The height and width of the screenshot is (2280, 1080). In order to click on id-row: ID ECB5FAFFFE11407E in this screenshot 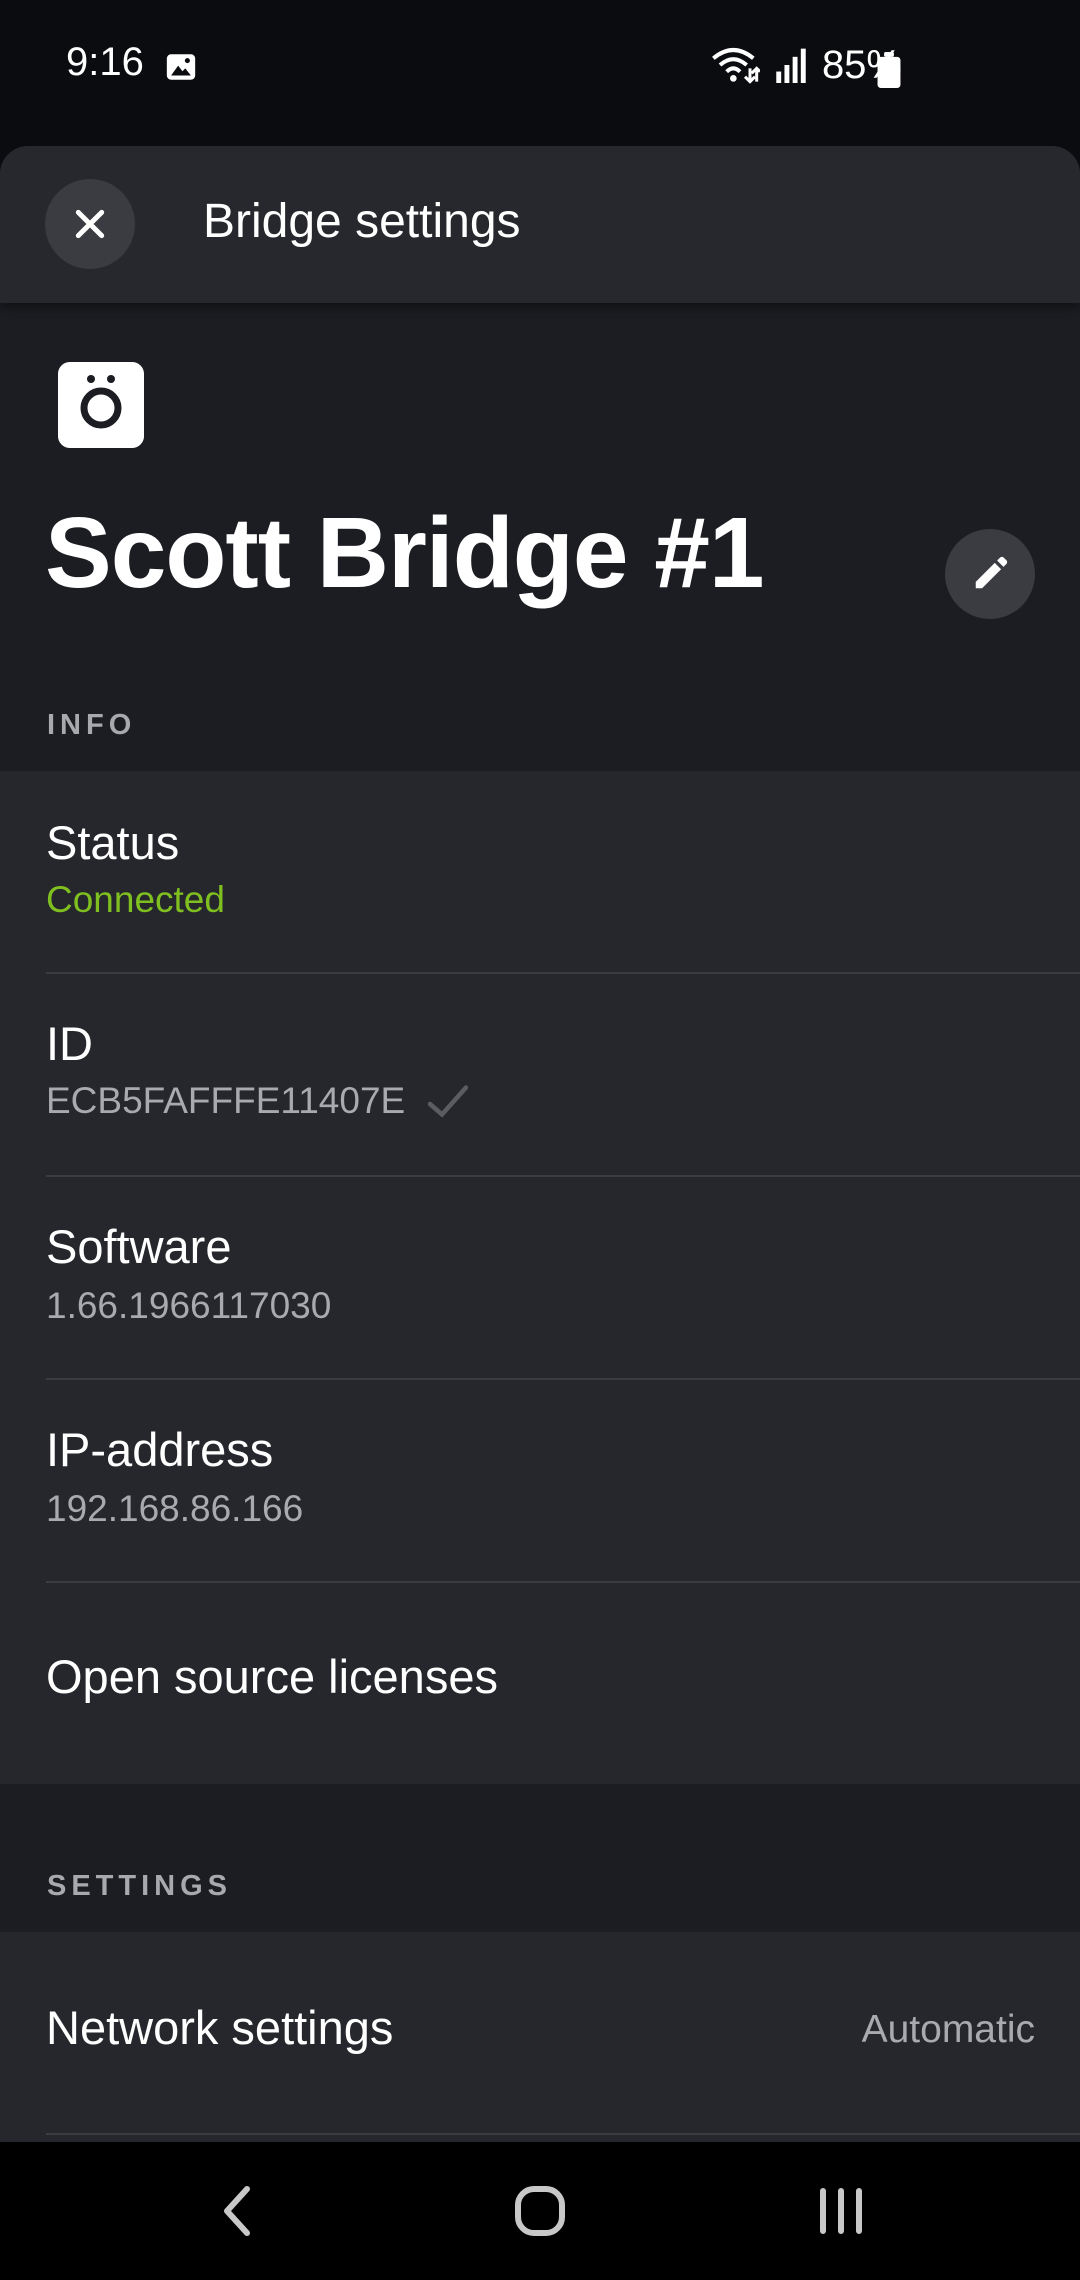, I will do `click(540, 1075)`.